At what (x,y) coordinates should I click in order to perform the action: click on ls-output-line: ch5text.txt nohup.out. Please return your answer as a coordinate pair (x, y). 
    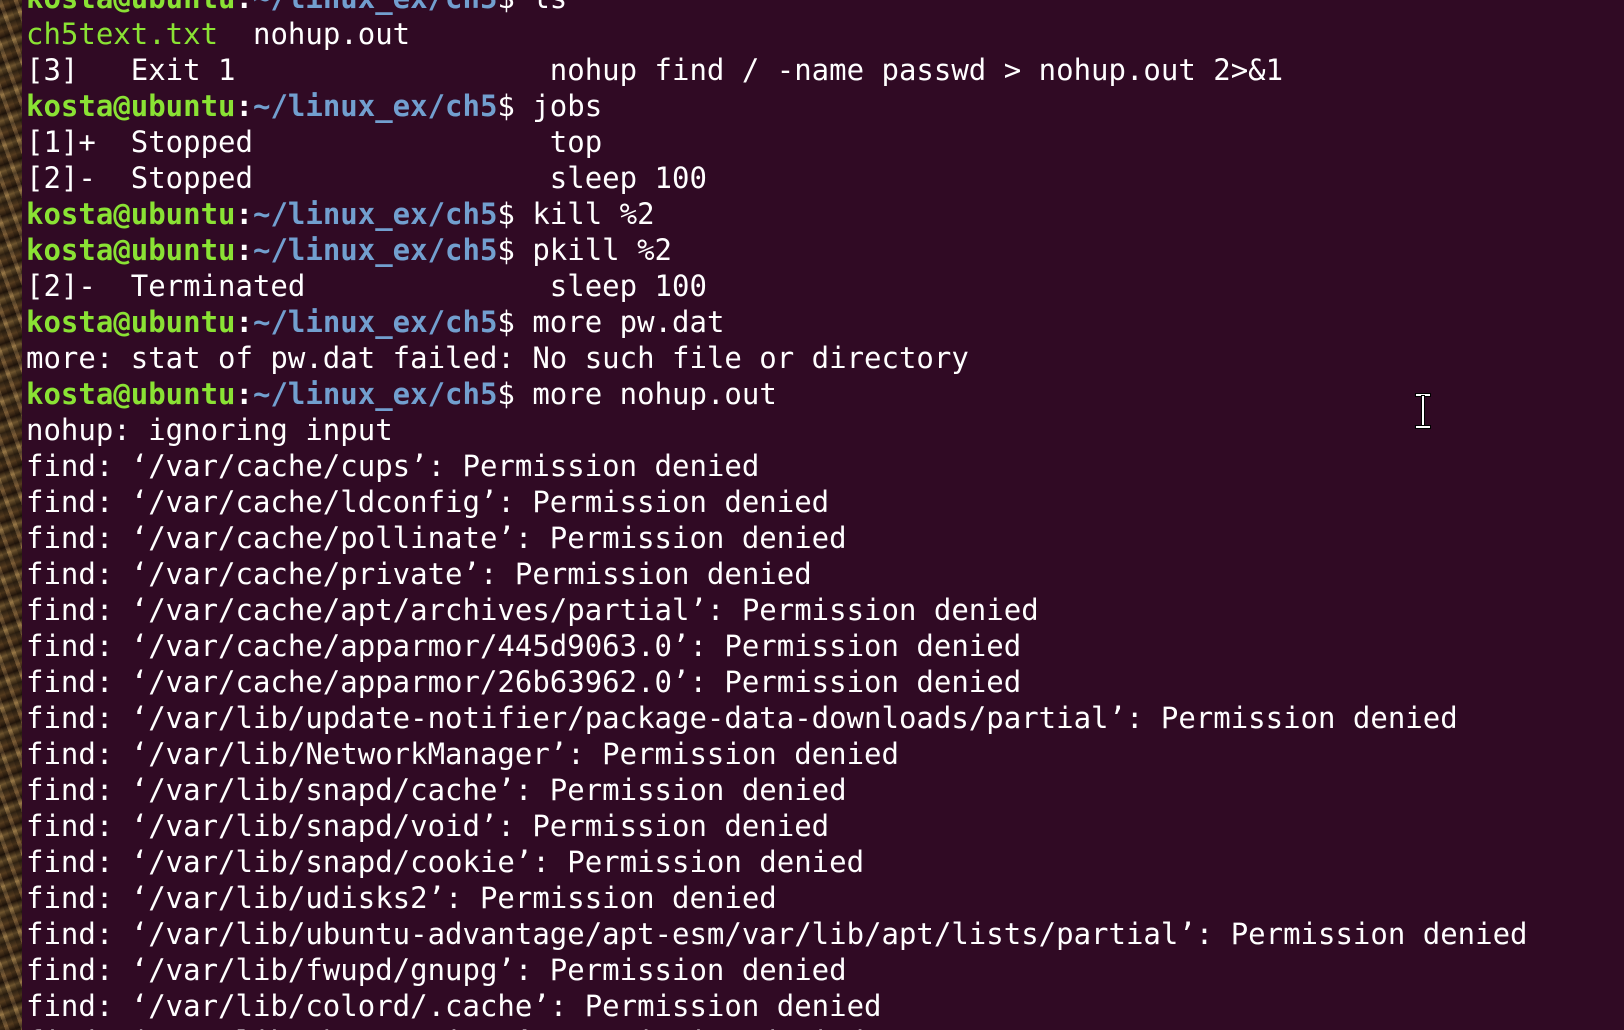
    Looking at the image, I should click on (777, 34).